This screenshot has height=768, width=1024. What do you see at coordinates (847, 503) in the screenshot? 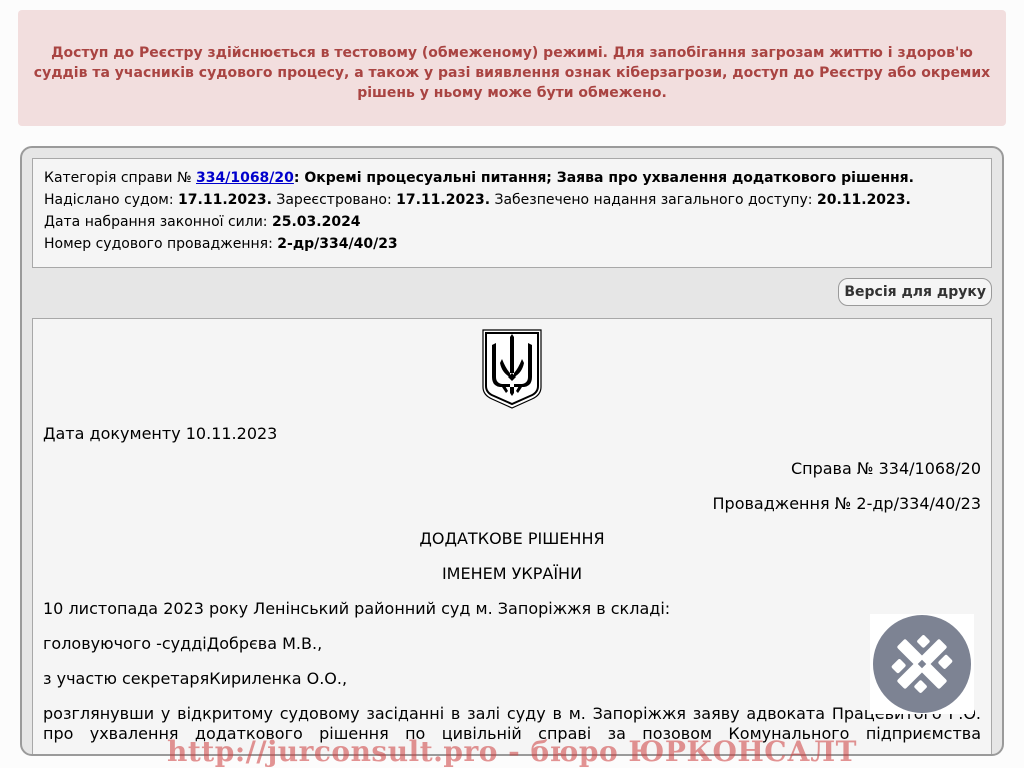
I see `proceeding-number-text: Провадження № 2-др/334/40/23` at bounding box center [847, 503].